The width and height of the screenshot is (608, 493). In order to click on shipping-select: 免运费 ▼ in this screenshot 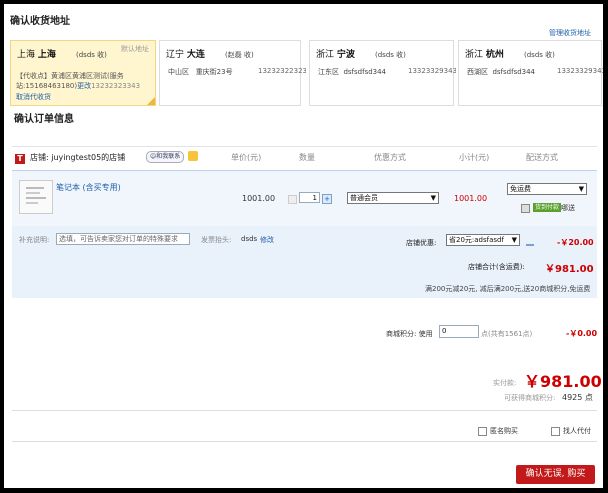, I will do `click(547, 189)`.